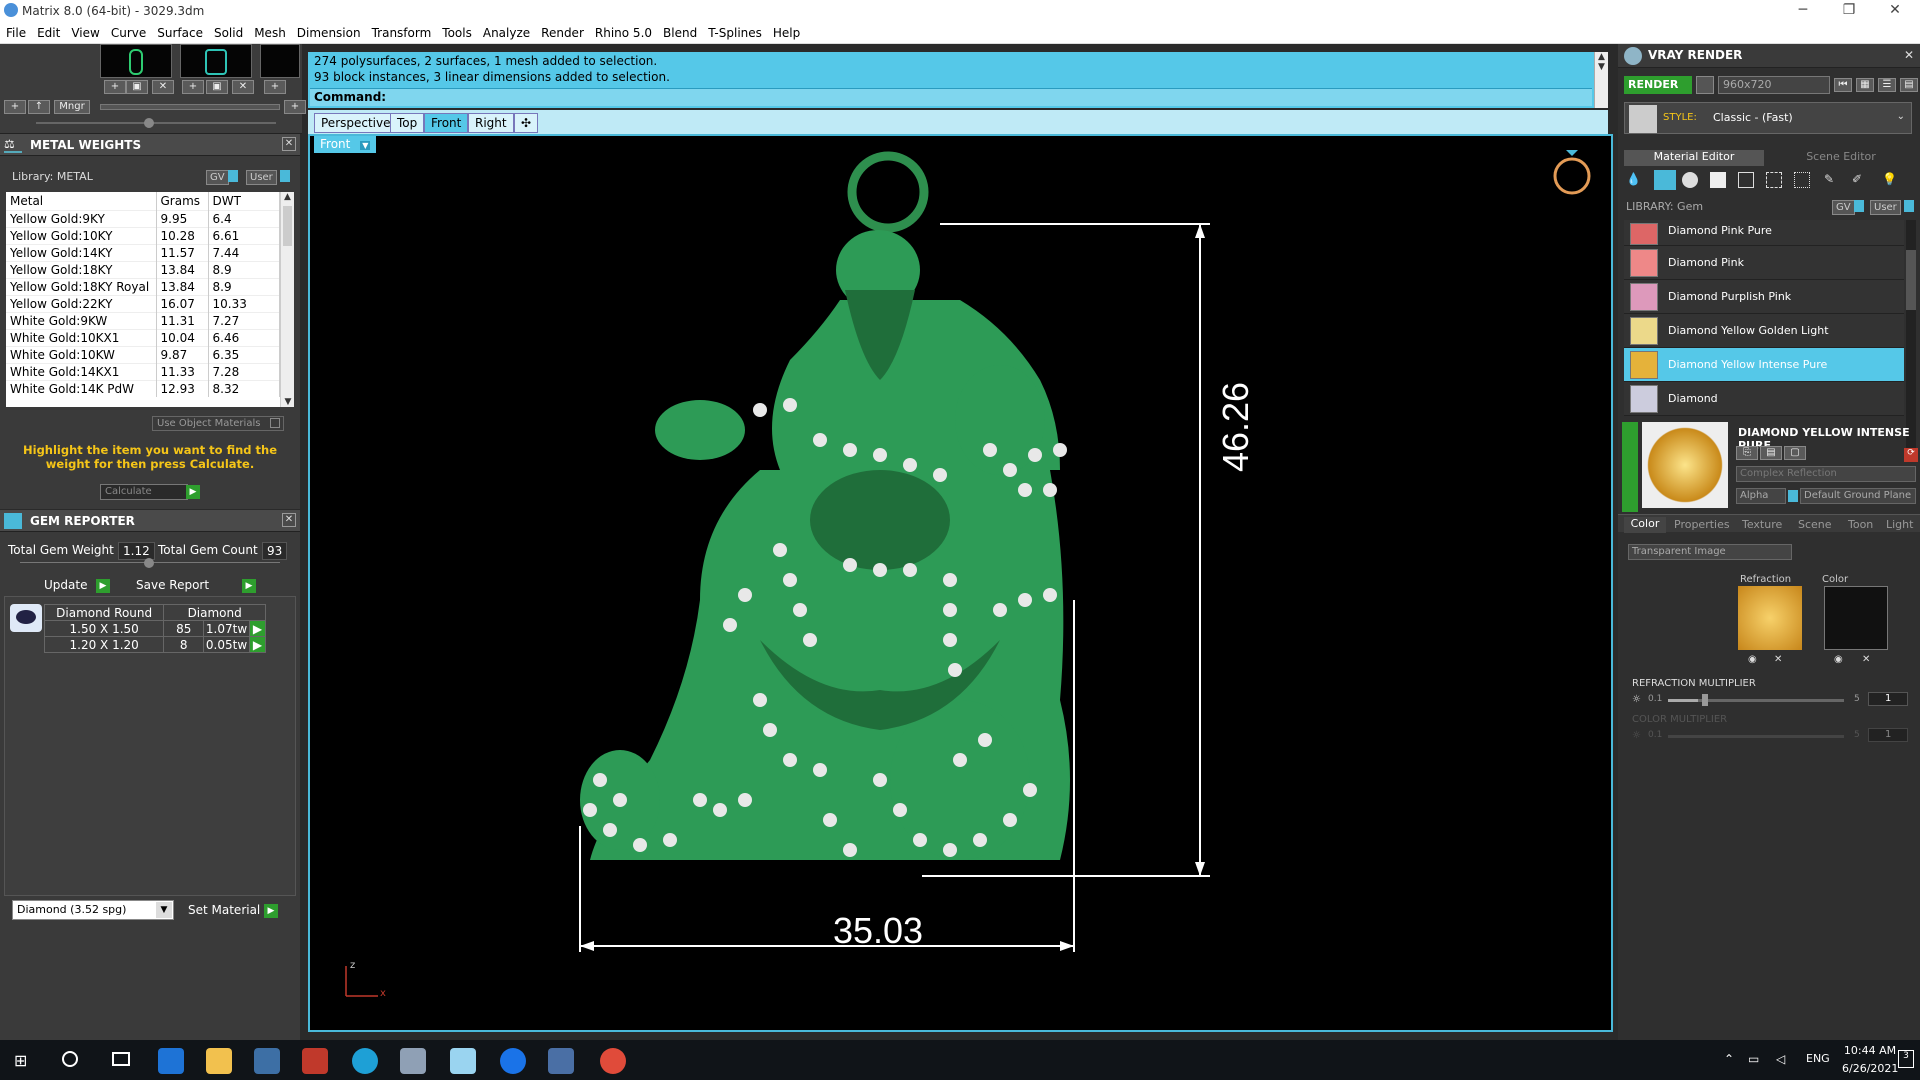  Describe the element at coordinates (1658, 85) in the screenshot. I see `render-button: RENDER` at that location.